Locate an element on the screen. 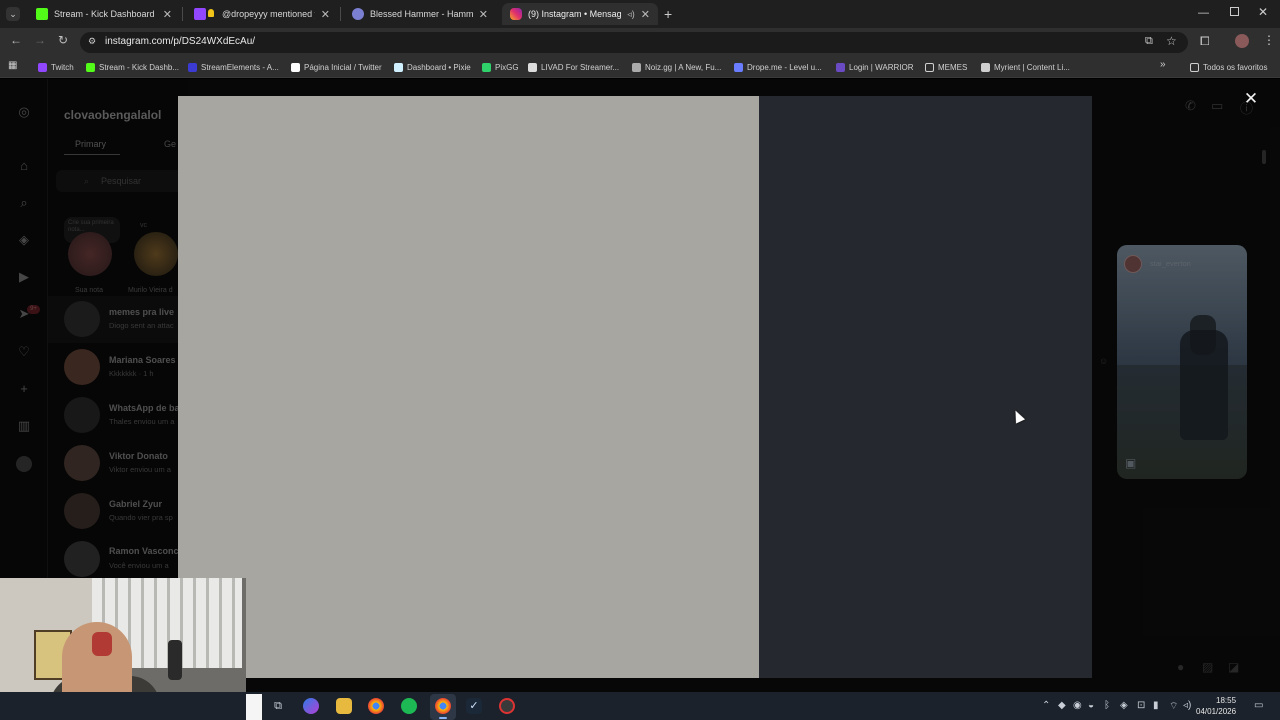  tray-discord-icon: ◉ is located at coordinates (1077, 705).